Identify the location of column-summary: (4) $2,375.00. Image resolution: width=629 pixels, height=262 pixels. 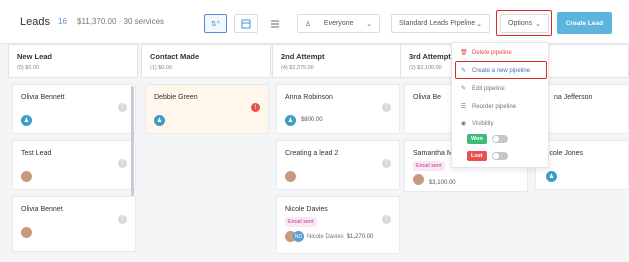
(297, 68).